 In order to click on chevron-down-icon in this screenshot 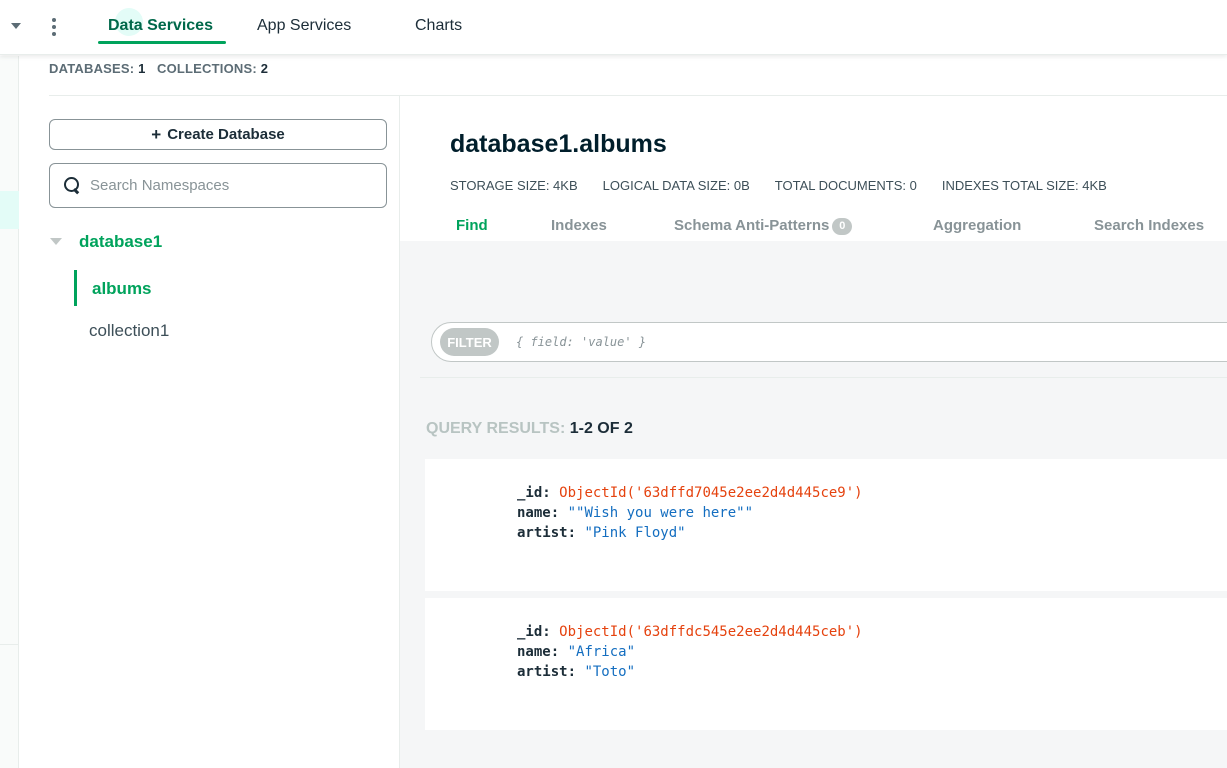, I will do `click(16, 26)`.